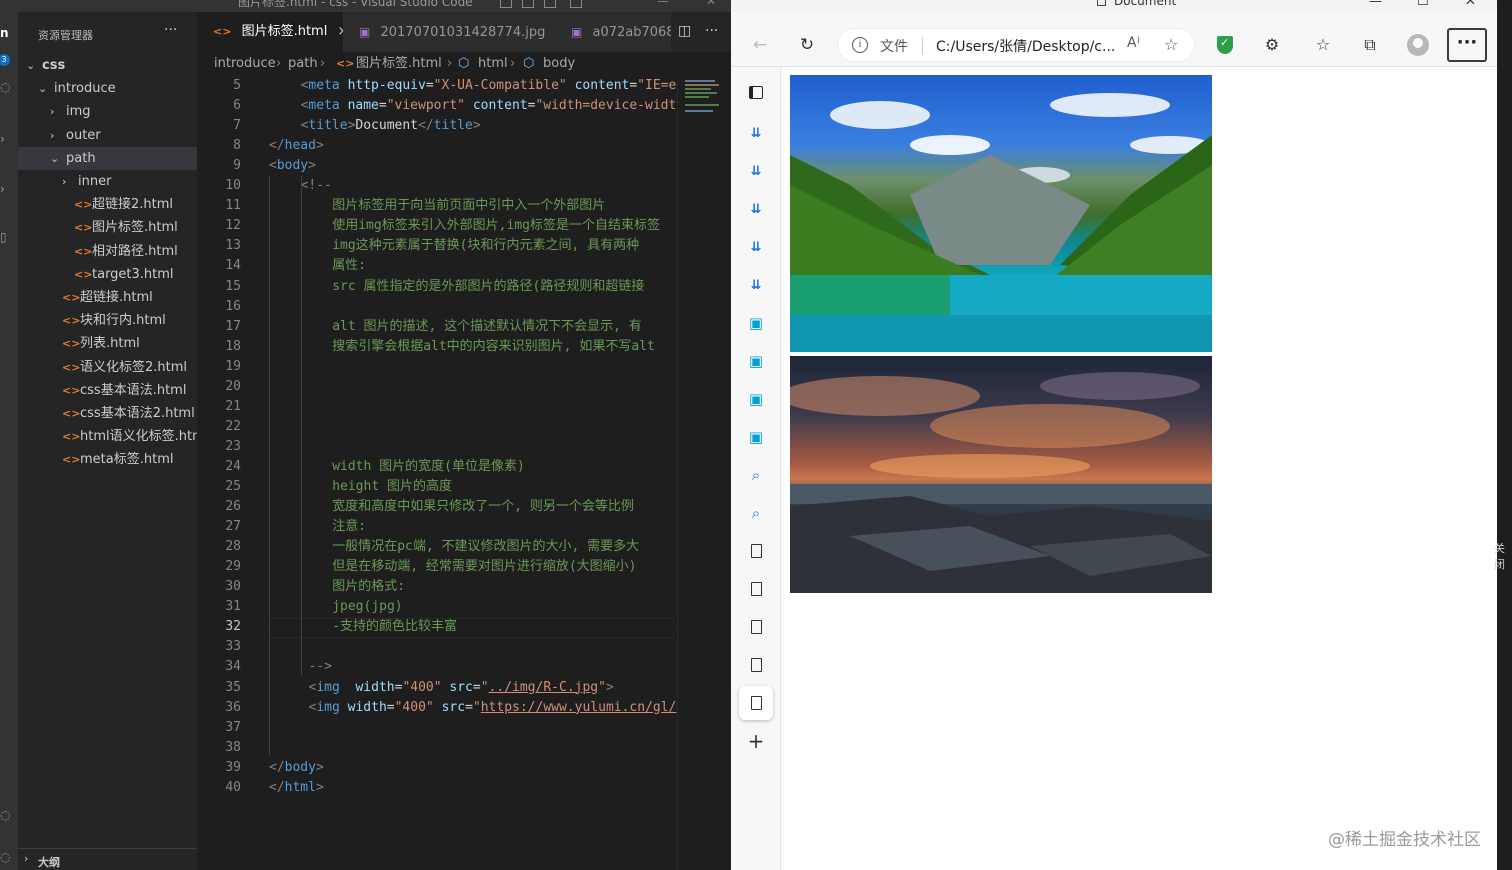 The height and width of the screenshot is (870, 1512). What do you see at coordinates (677, 473) in the screenshot?
I see `editor-scrollbar-track` at bounding box center [677, 473].